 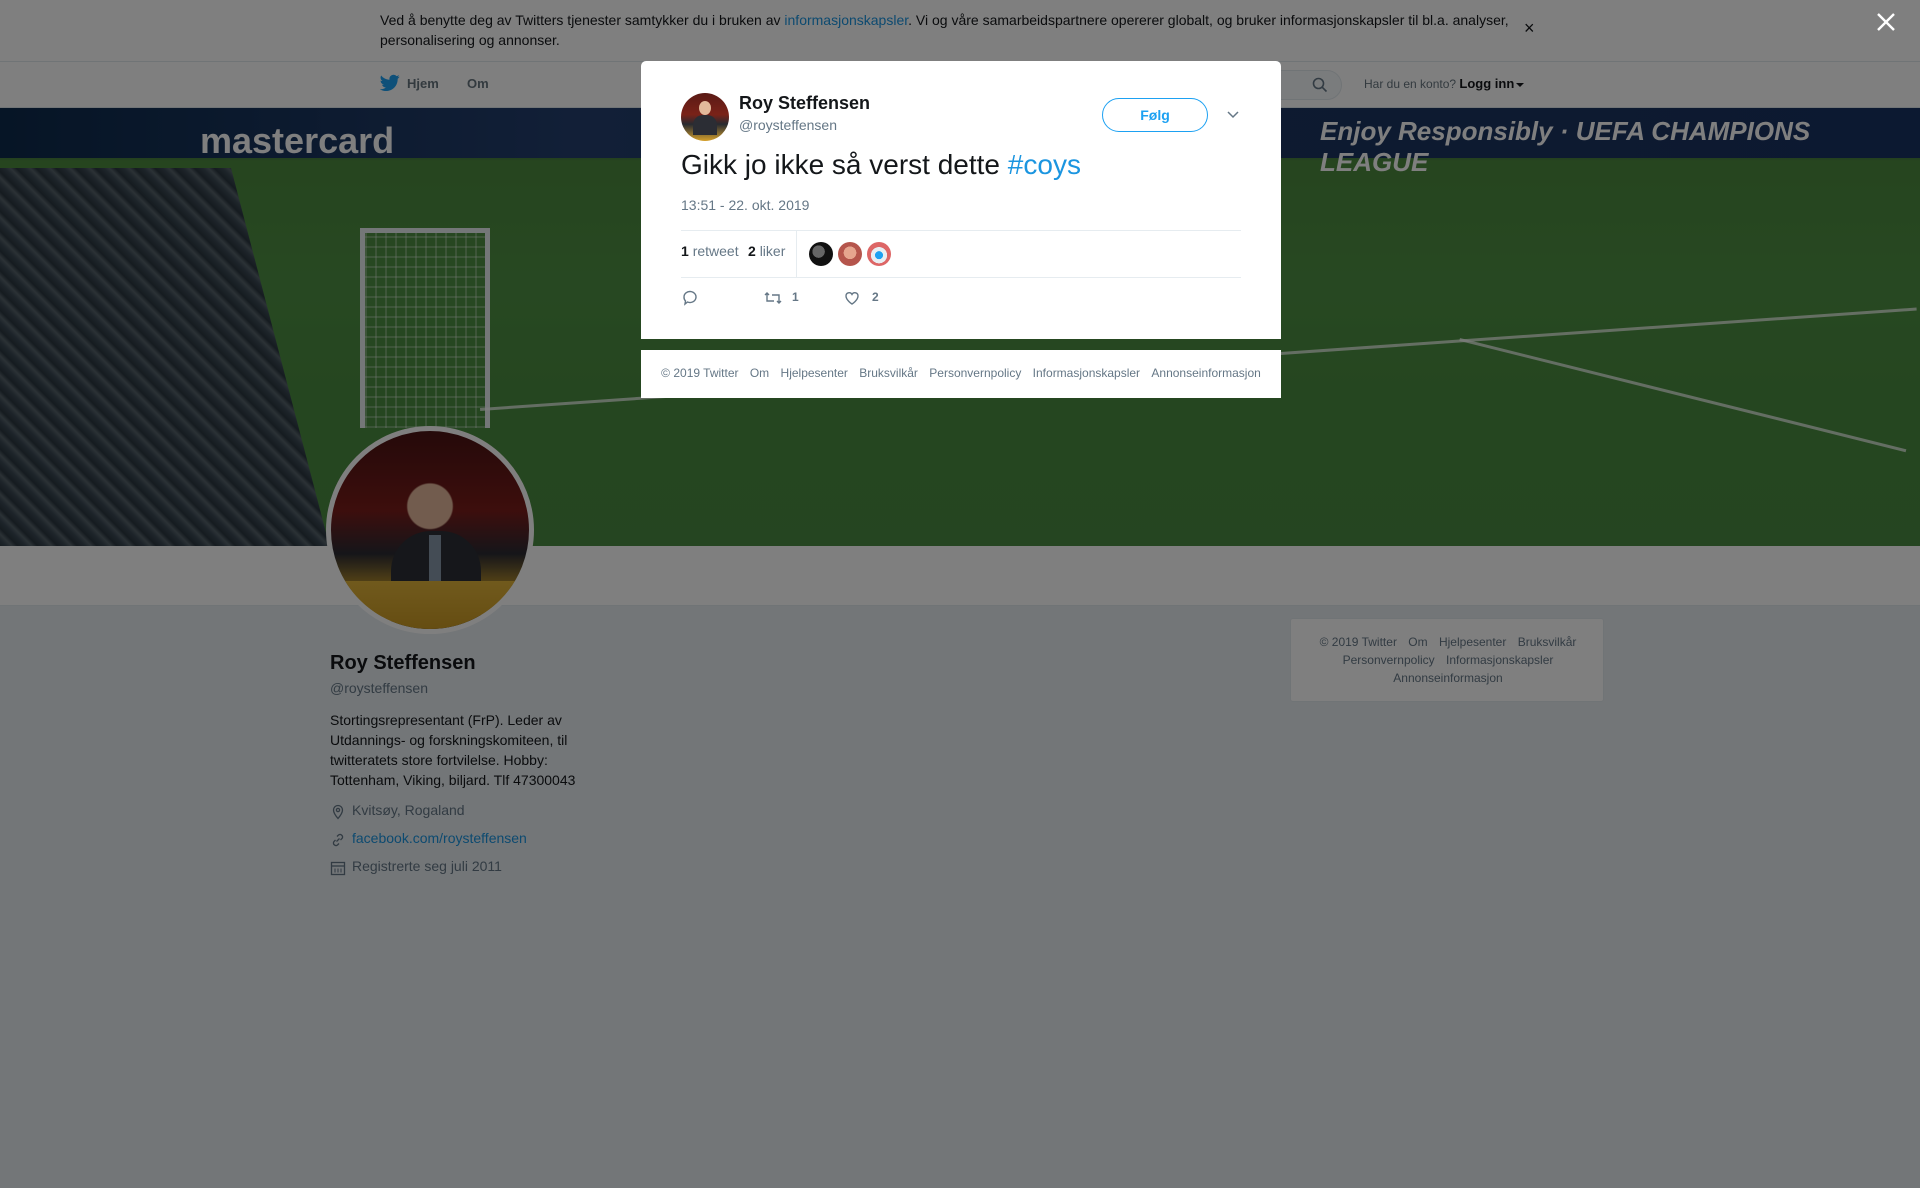 What do you see at coordinates (773, 298) in the screenshot?
I see `retweet-icon` at bounding box center [773, 298].